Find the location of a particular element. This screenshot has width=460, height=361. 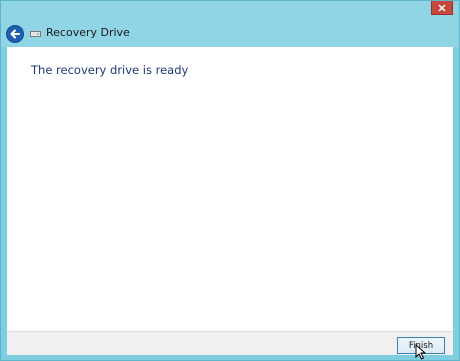

footer-bar: Finish is located at coordinates (230, 343).